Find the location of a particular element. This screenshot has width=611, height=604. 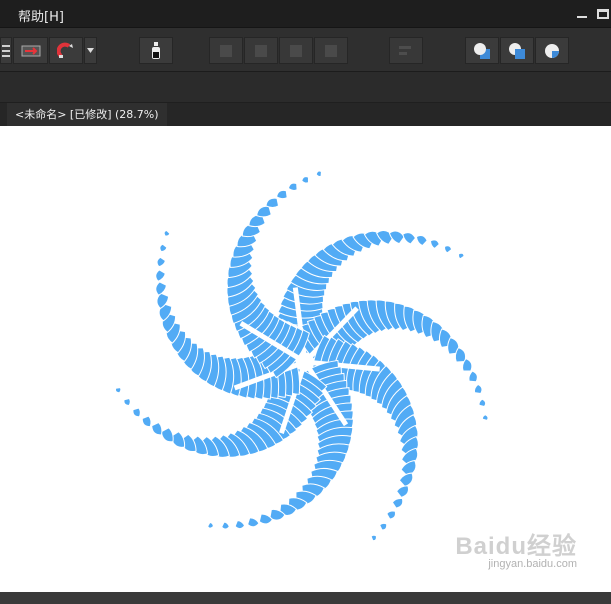

document-tab: <未命名> [已修改] (28.7%) is located at coordinates (87, 114).